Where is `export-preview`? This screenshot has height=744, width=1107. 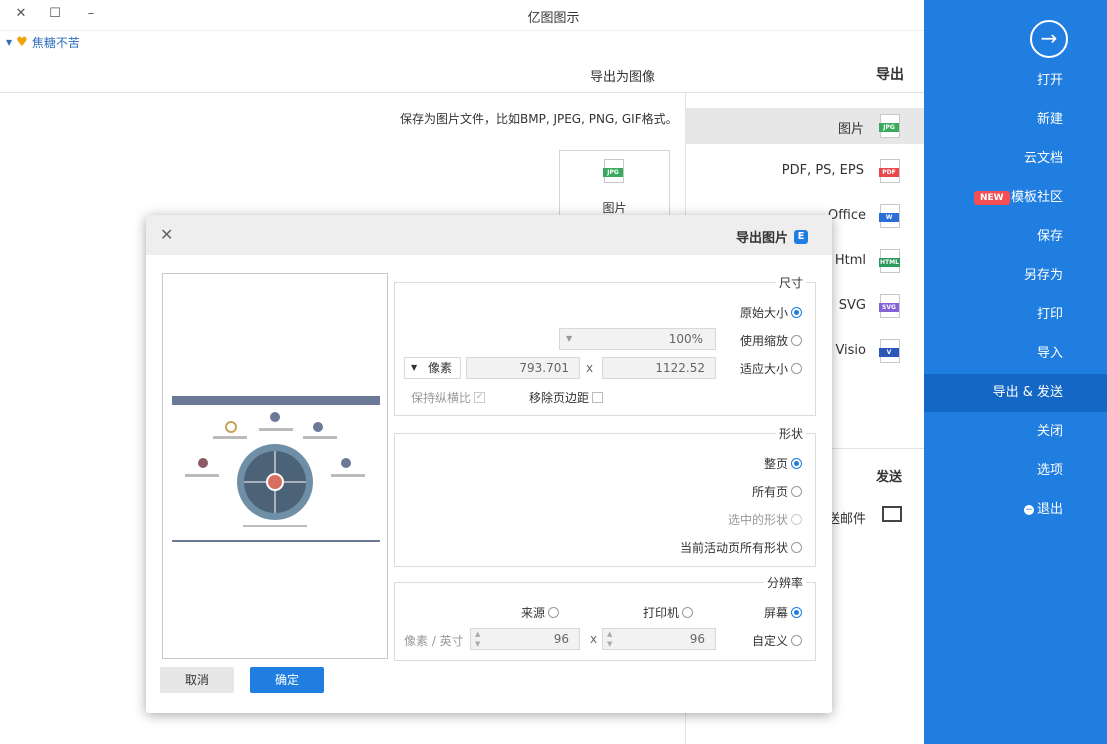 export-preview is located at coordinates (275, 466).